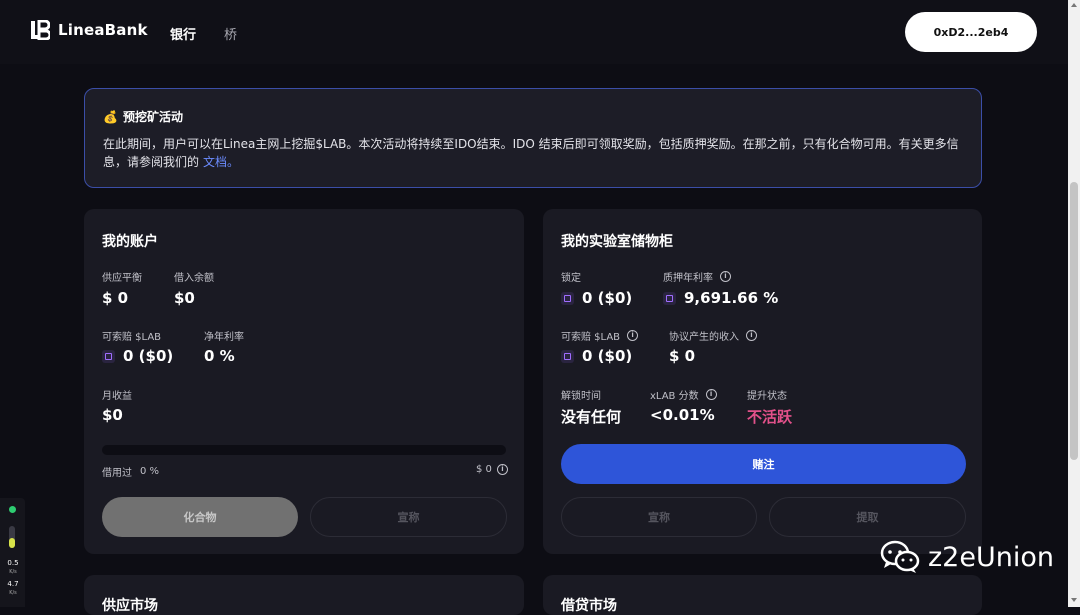  What do you see at coordinates (731, 298) in the screenshot?
I see `stake-apr-amount: 9,691.66 %` at bounding box center [731, 298].